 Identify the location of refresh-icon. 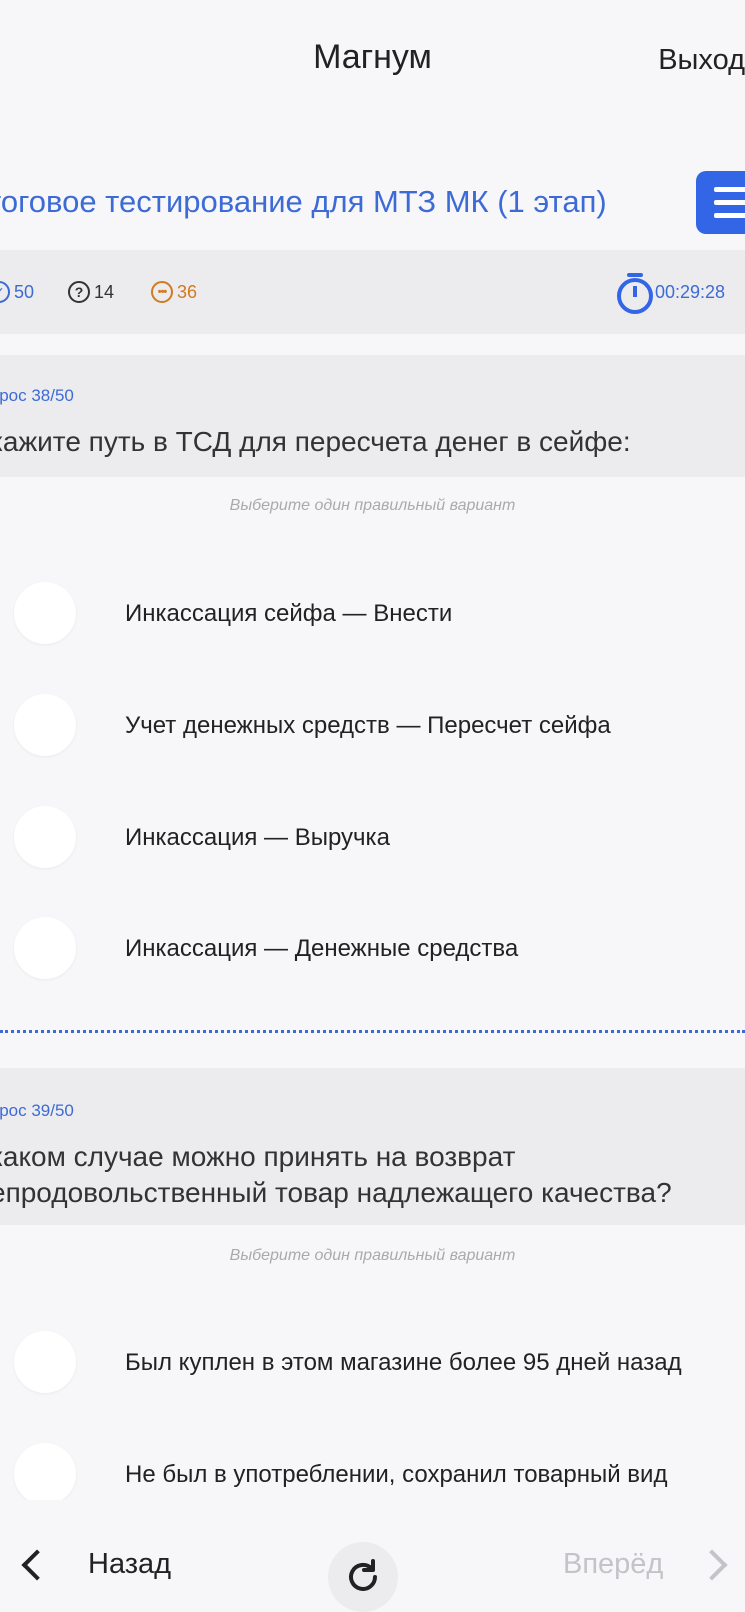
(363, 1575).